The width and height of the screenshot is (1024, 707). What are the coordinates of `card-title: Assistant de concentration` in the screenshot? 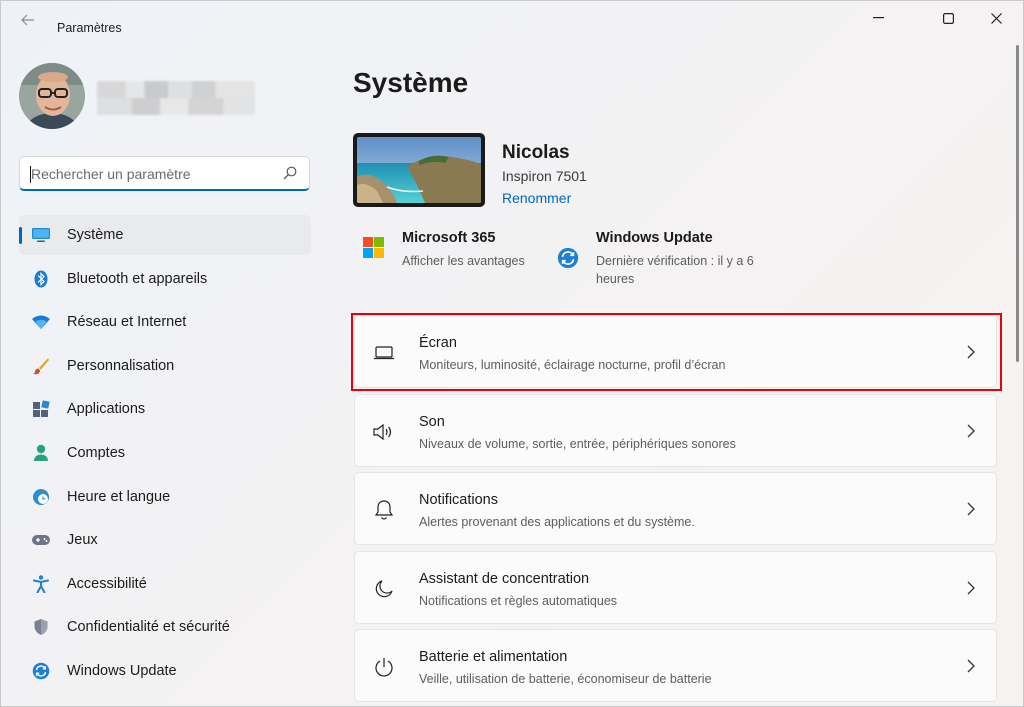 It's located at (504, 579).